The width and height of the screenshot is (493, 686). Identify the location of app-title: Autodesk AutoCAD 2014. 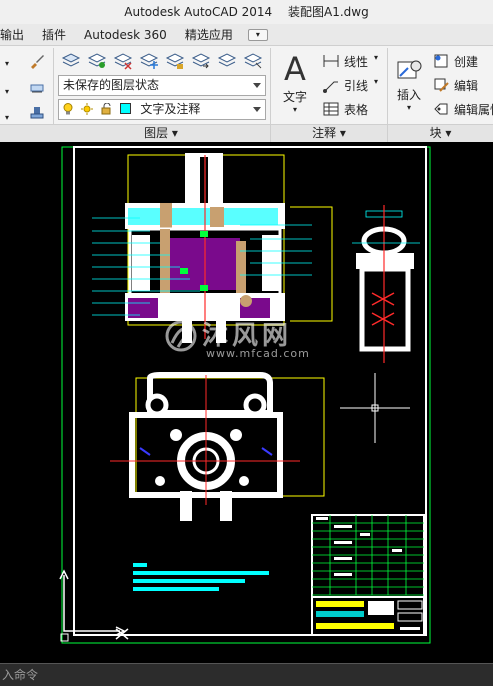
(198, 12).